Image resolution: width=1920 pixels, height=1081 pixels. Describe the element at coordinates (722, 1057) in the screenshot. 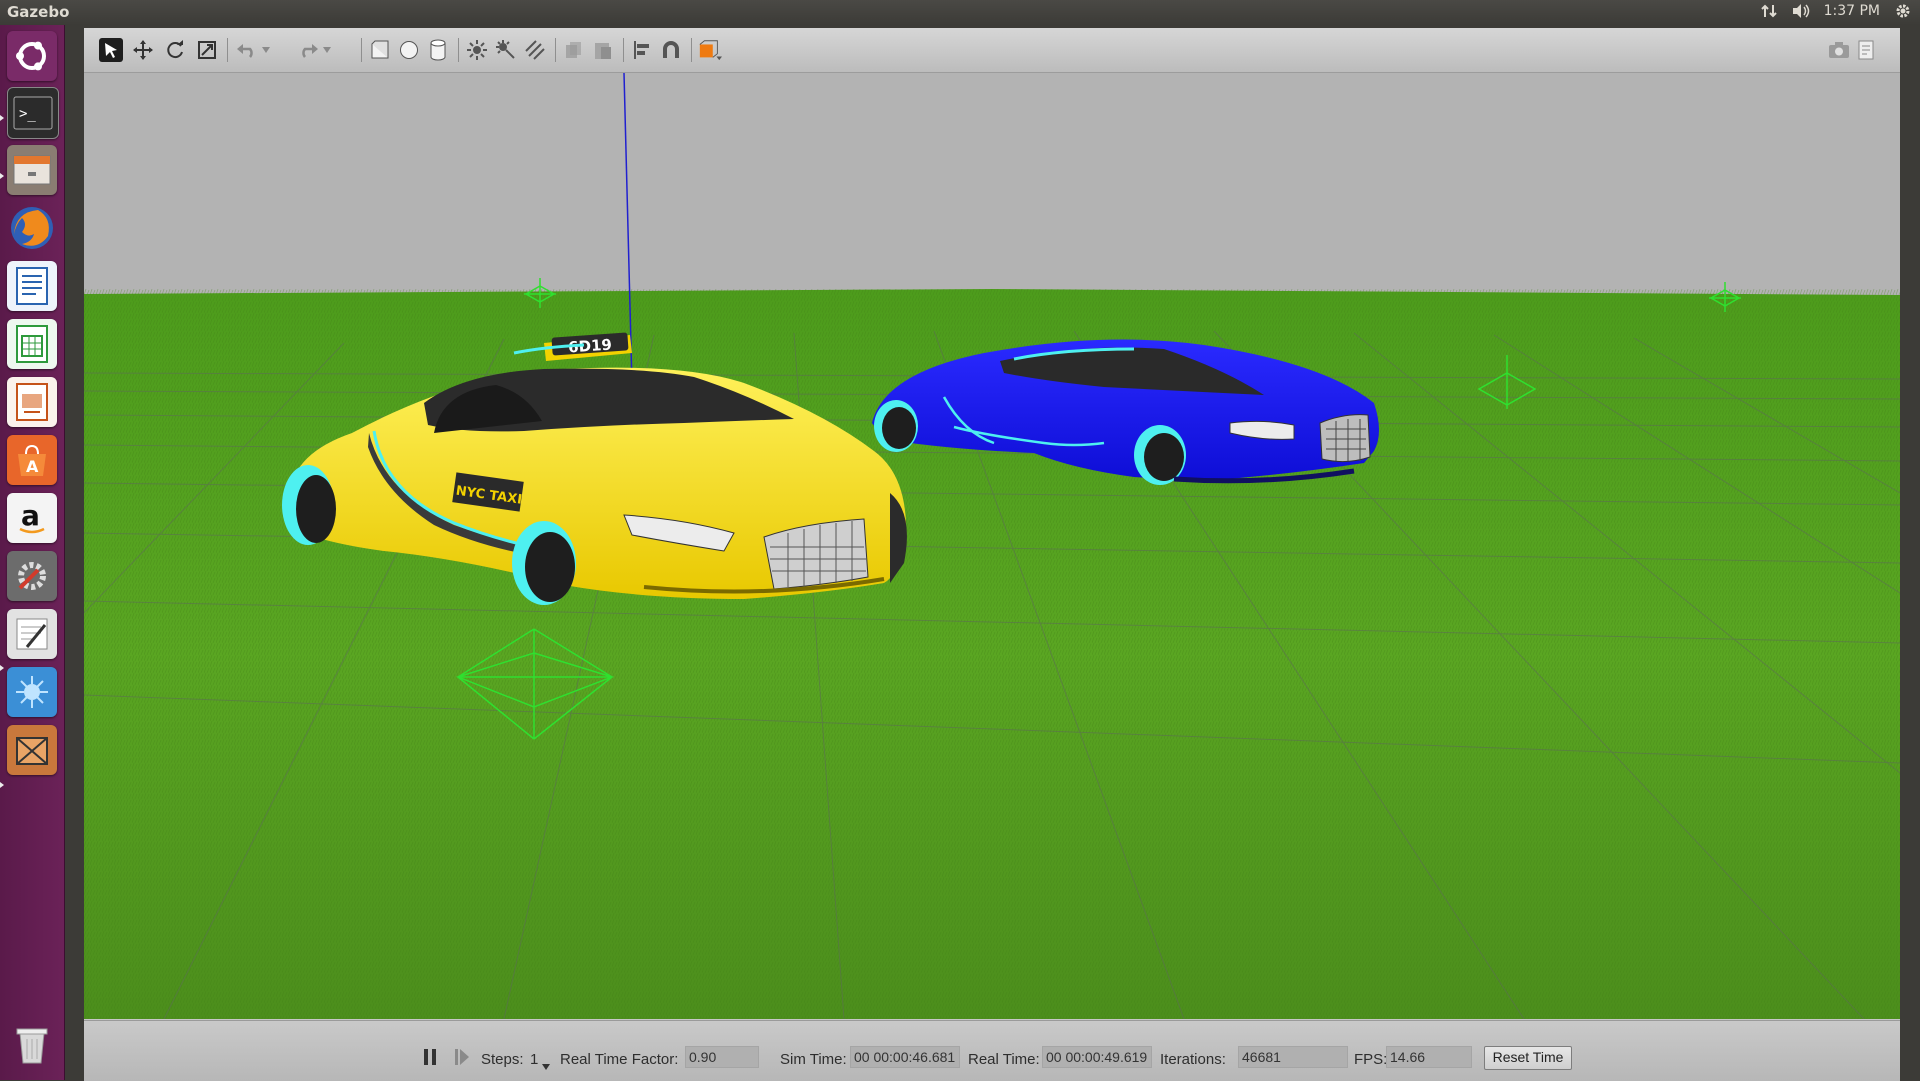

I see `rtf-value: 0.90` at that location.